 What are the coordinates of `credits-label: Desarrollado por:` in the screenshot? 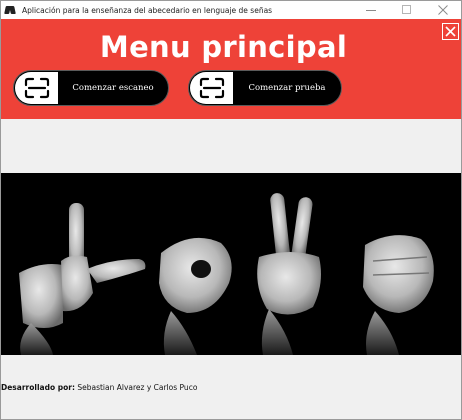 It's located at (38, 387).